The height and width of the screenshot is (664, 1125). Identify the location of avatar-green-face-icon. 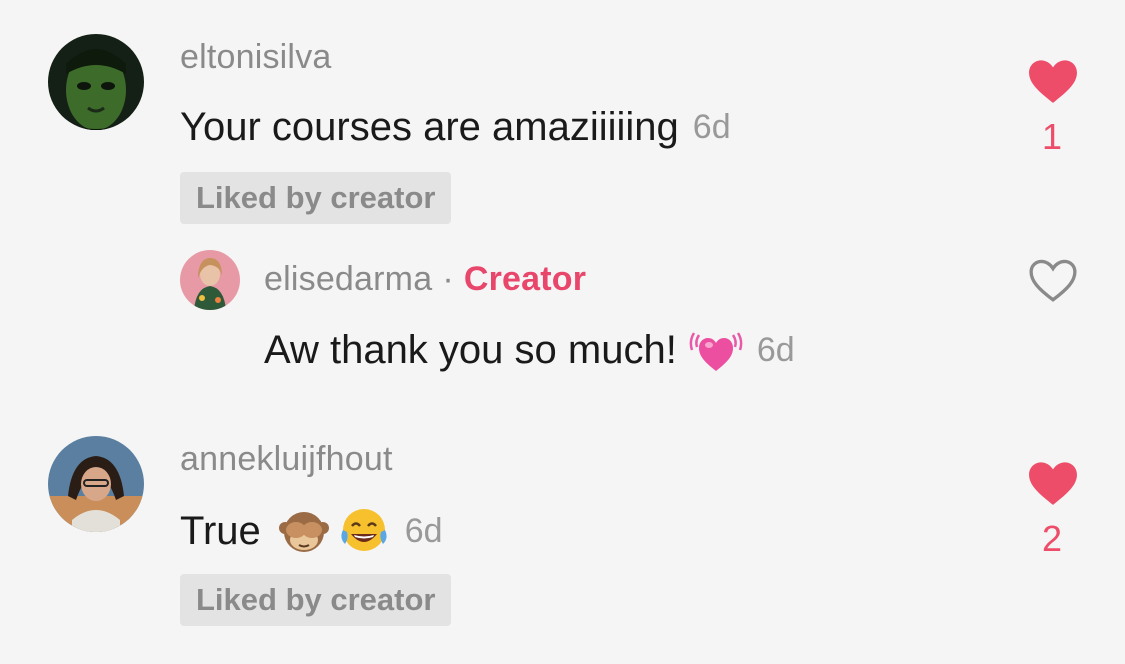
(96, 82).